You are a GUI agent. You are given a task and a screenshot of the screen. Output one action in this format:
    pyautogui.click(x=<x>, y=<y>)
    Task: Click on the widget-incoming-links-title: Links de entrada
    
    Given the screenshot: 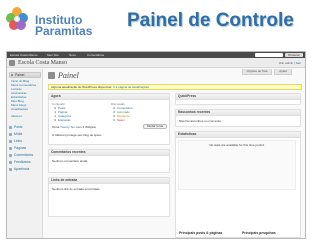 What is the action you would take?
    pyautogui.click(x=109, y=181)
    